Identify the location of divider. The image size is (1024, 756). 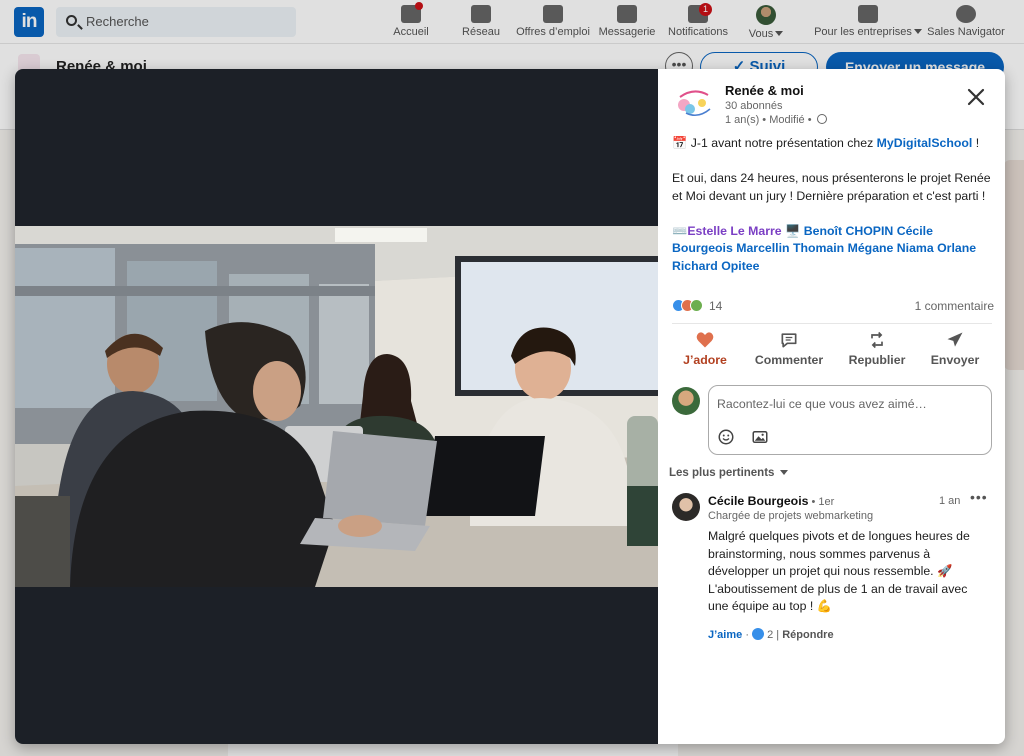
(832, 323).